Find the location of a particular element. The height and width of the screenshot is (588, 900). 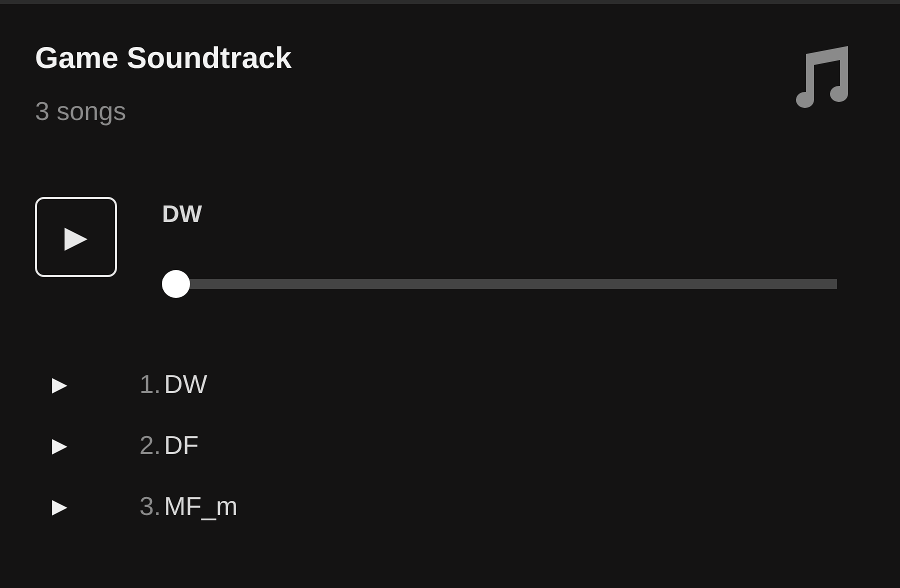

song-title: DF is located at coordinates (181, 445).